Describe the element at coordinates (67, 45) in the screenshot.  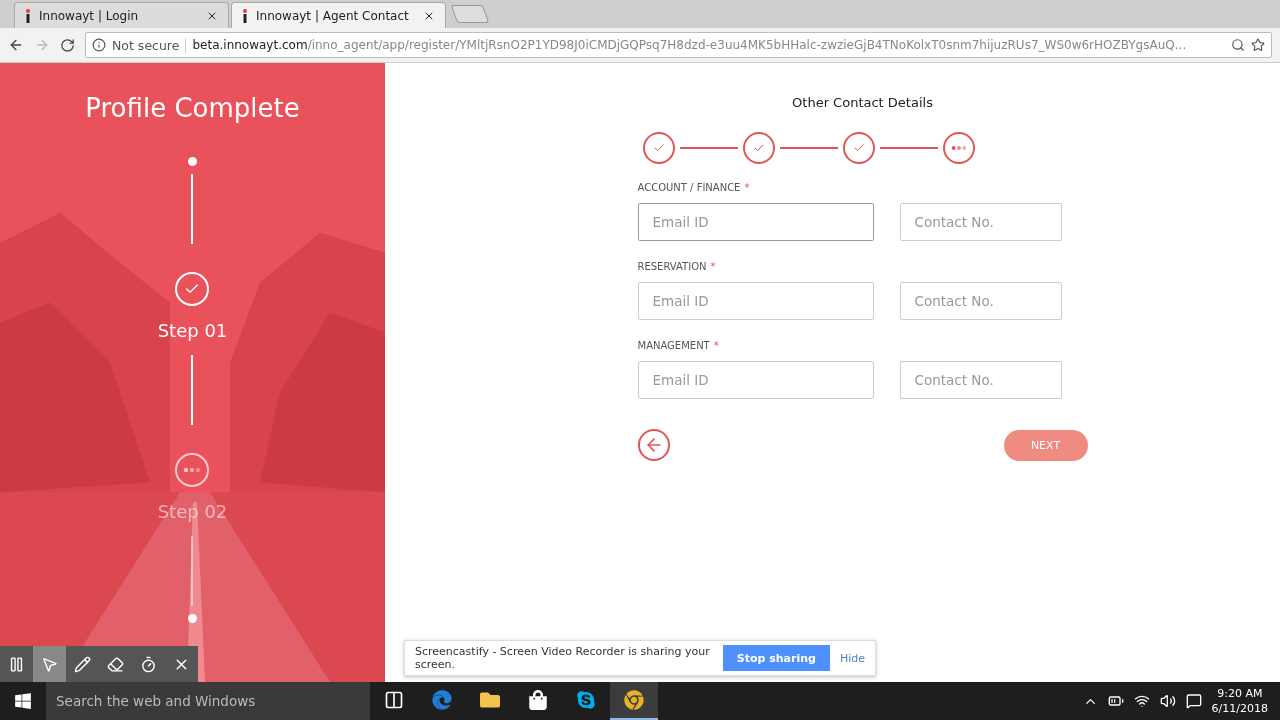
I see `reload-icon` at that location.